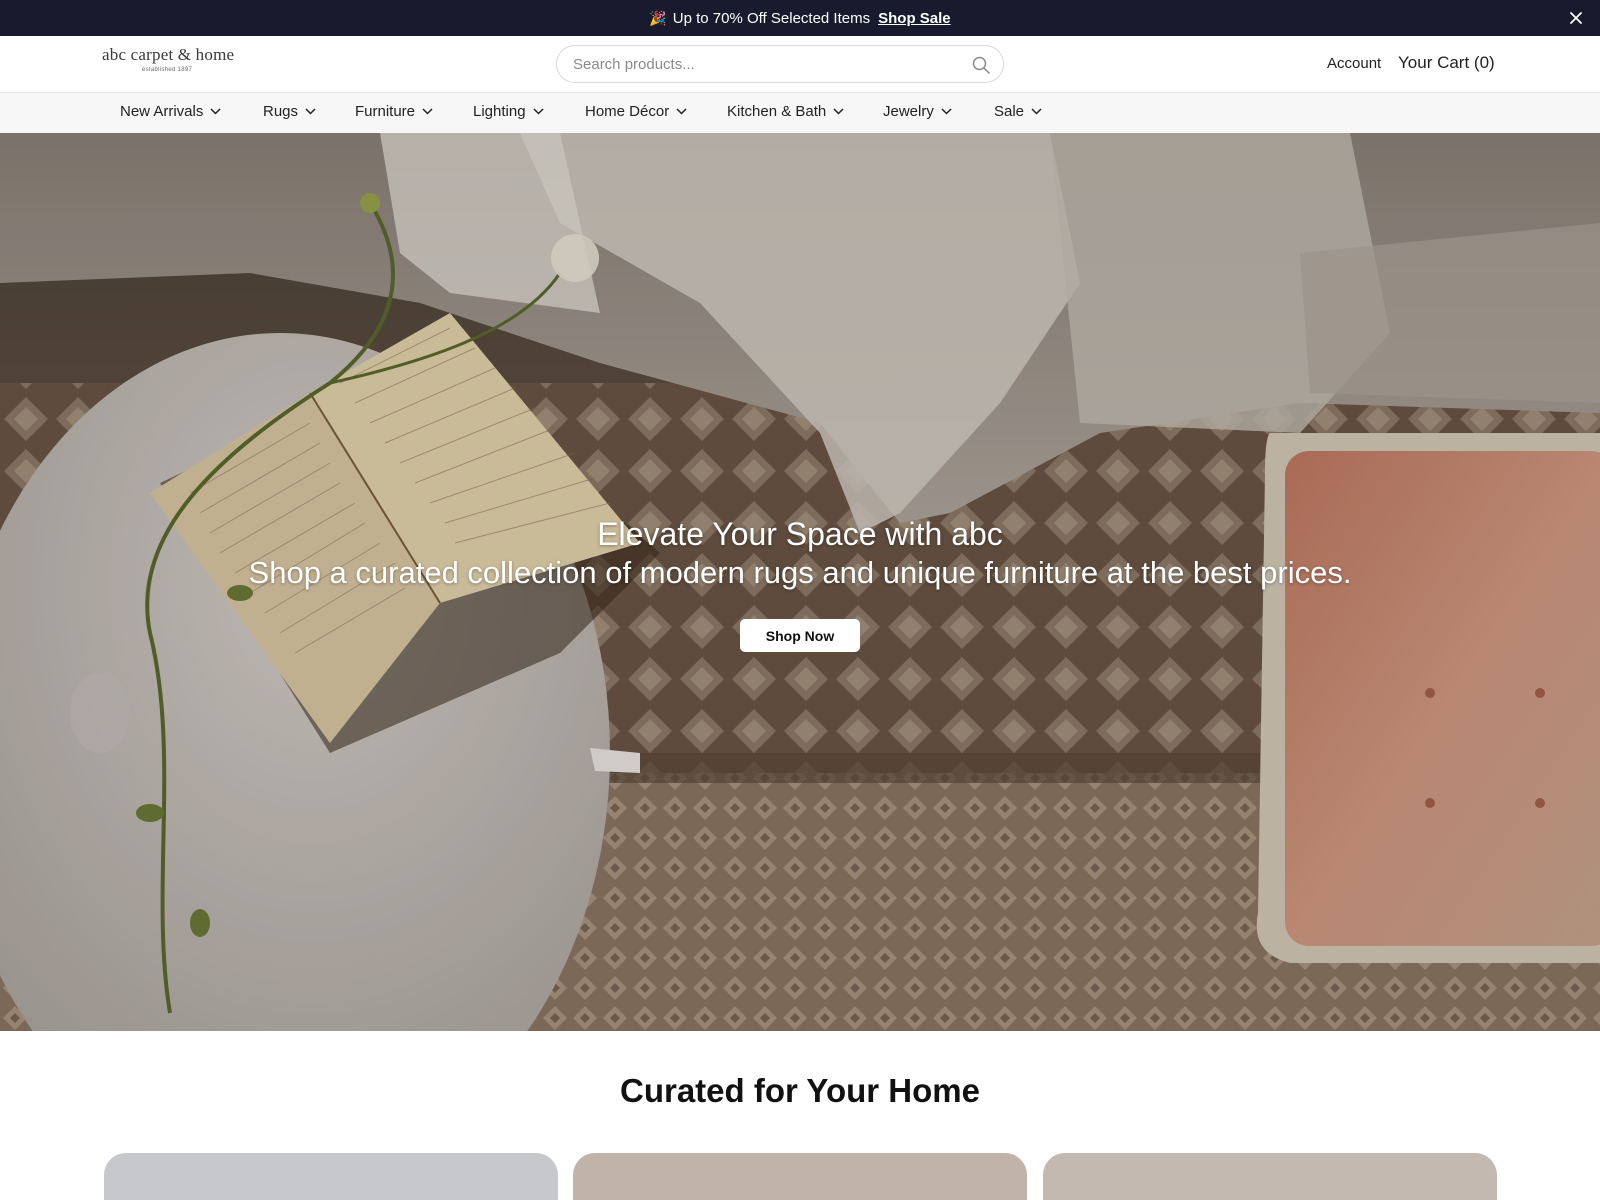 The width and height of the screenshot is (1600, 1200). I want to click on shop-sale-link: Shop Sale, so click(914, 18).